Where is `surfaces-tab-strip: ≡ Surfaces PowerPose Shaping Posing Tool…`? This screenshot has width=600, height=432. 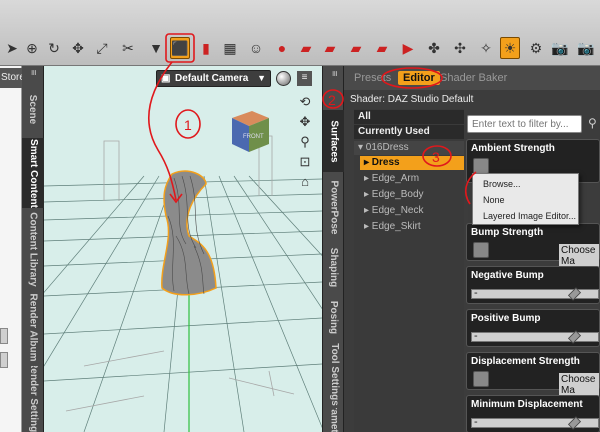
surfaces-tab-strip: ≡ Surfaces PowerPose Shaping Posing Tool… is located at coordinates (333, 249).